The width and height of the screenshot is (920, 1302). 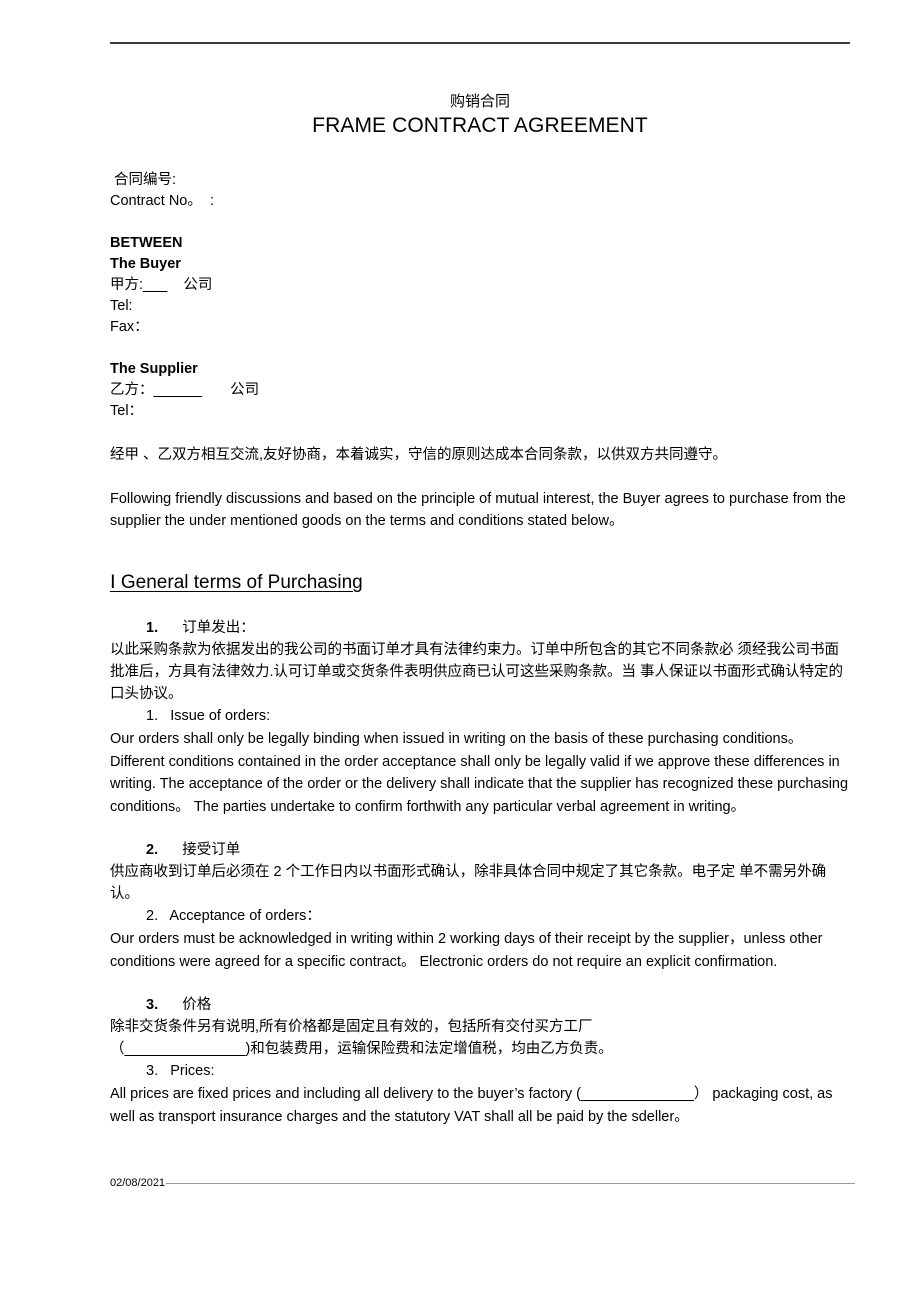 I want to click on clause-3-title-text-chinese: 价格, so click(x=197, y=1005).